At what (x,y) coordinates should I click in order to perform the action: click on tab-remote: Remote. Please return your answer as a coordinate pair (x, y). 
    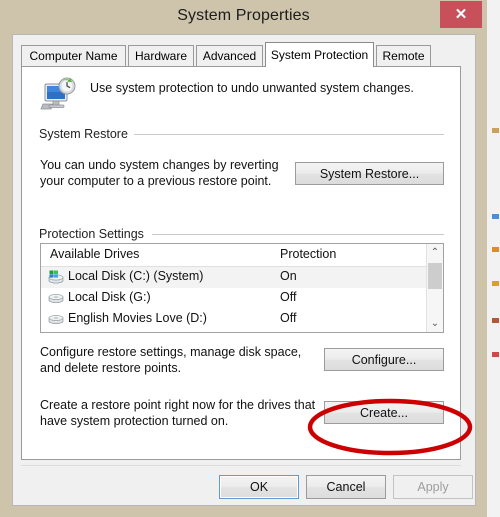
    Looking at the image, I should click on (403, 56).